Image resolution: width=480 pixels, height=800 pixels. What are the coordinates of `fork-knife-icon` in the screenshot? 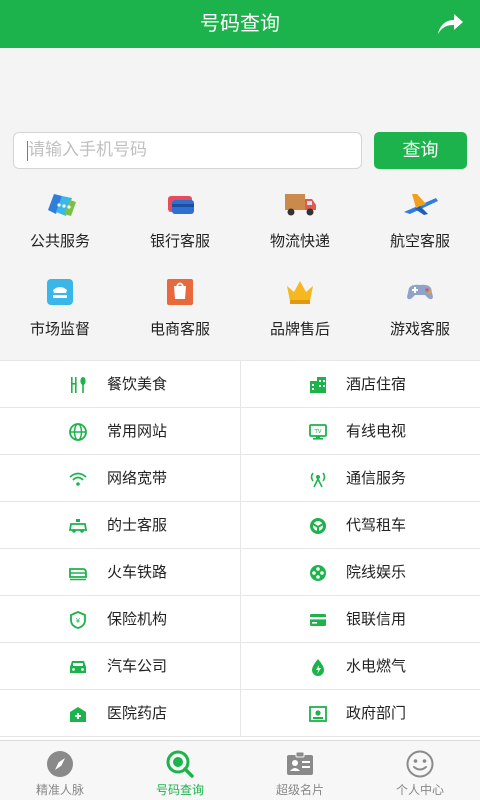 It's located at (78, 385).